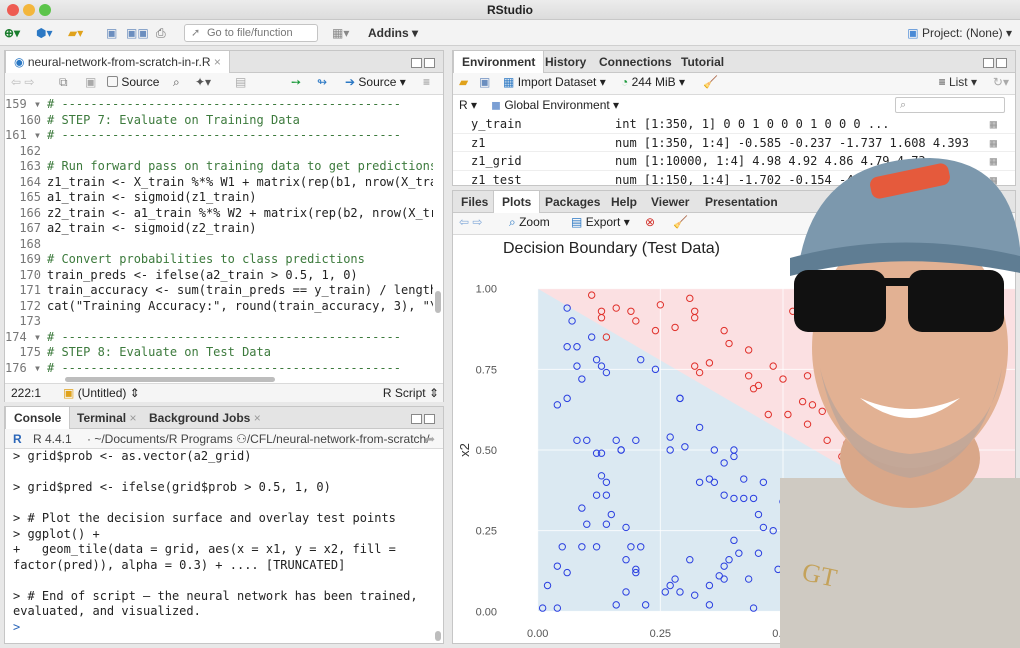 This screenshot has width=1020, height=648. Describe the element at coordinates (22, 82) in the screenshot. I see `back-arrow-icon: ⇦ ⇨` at that location.